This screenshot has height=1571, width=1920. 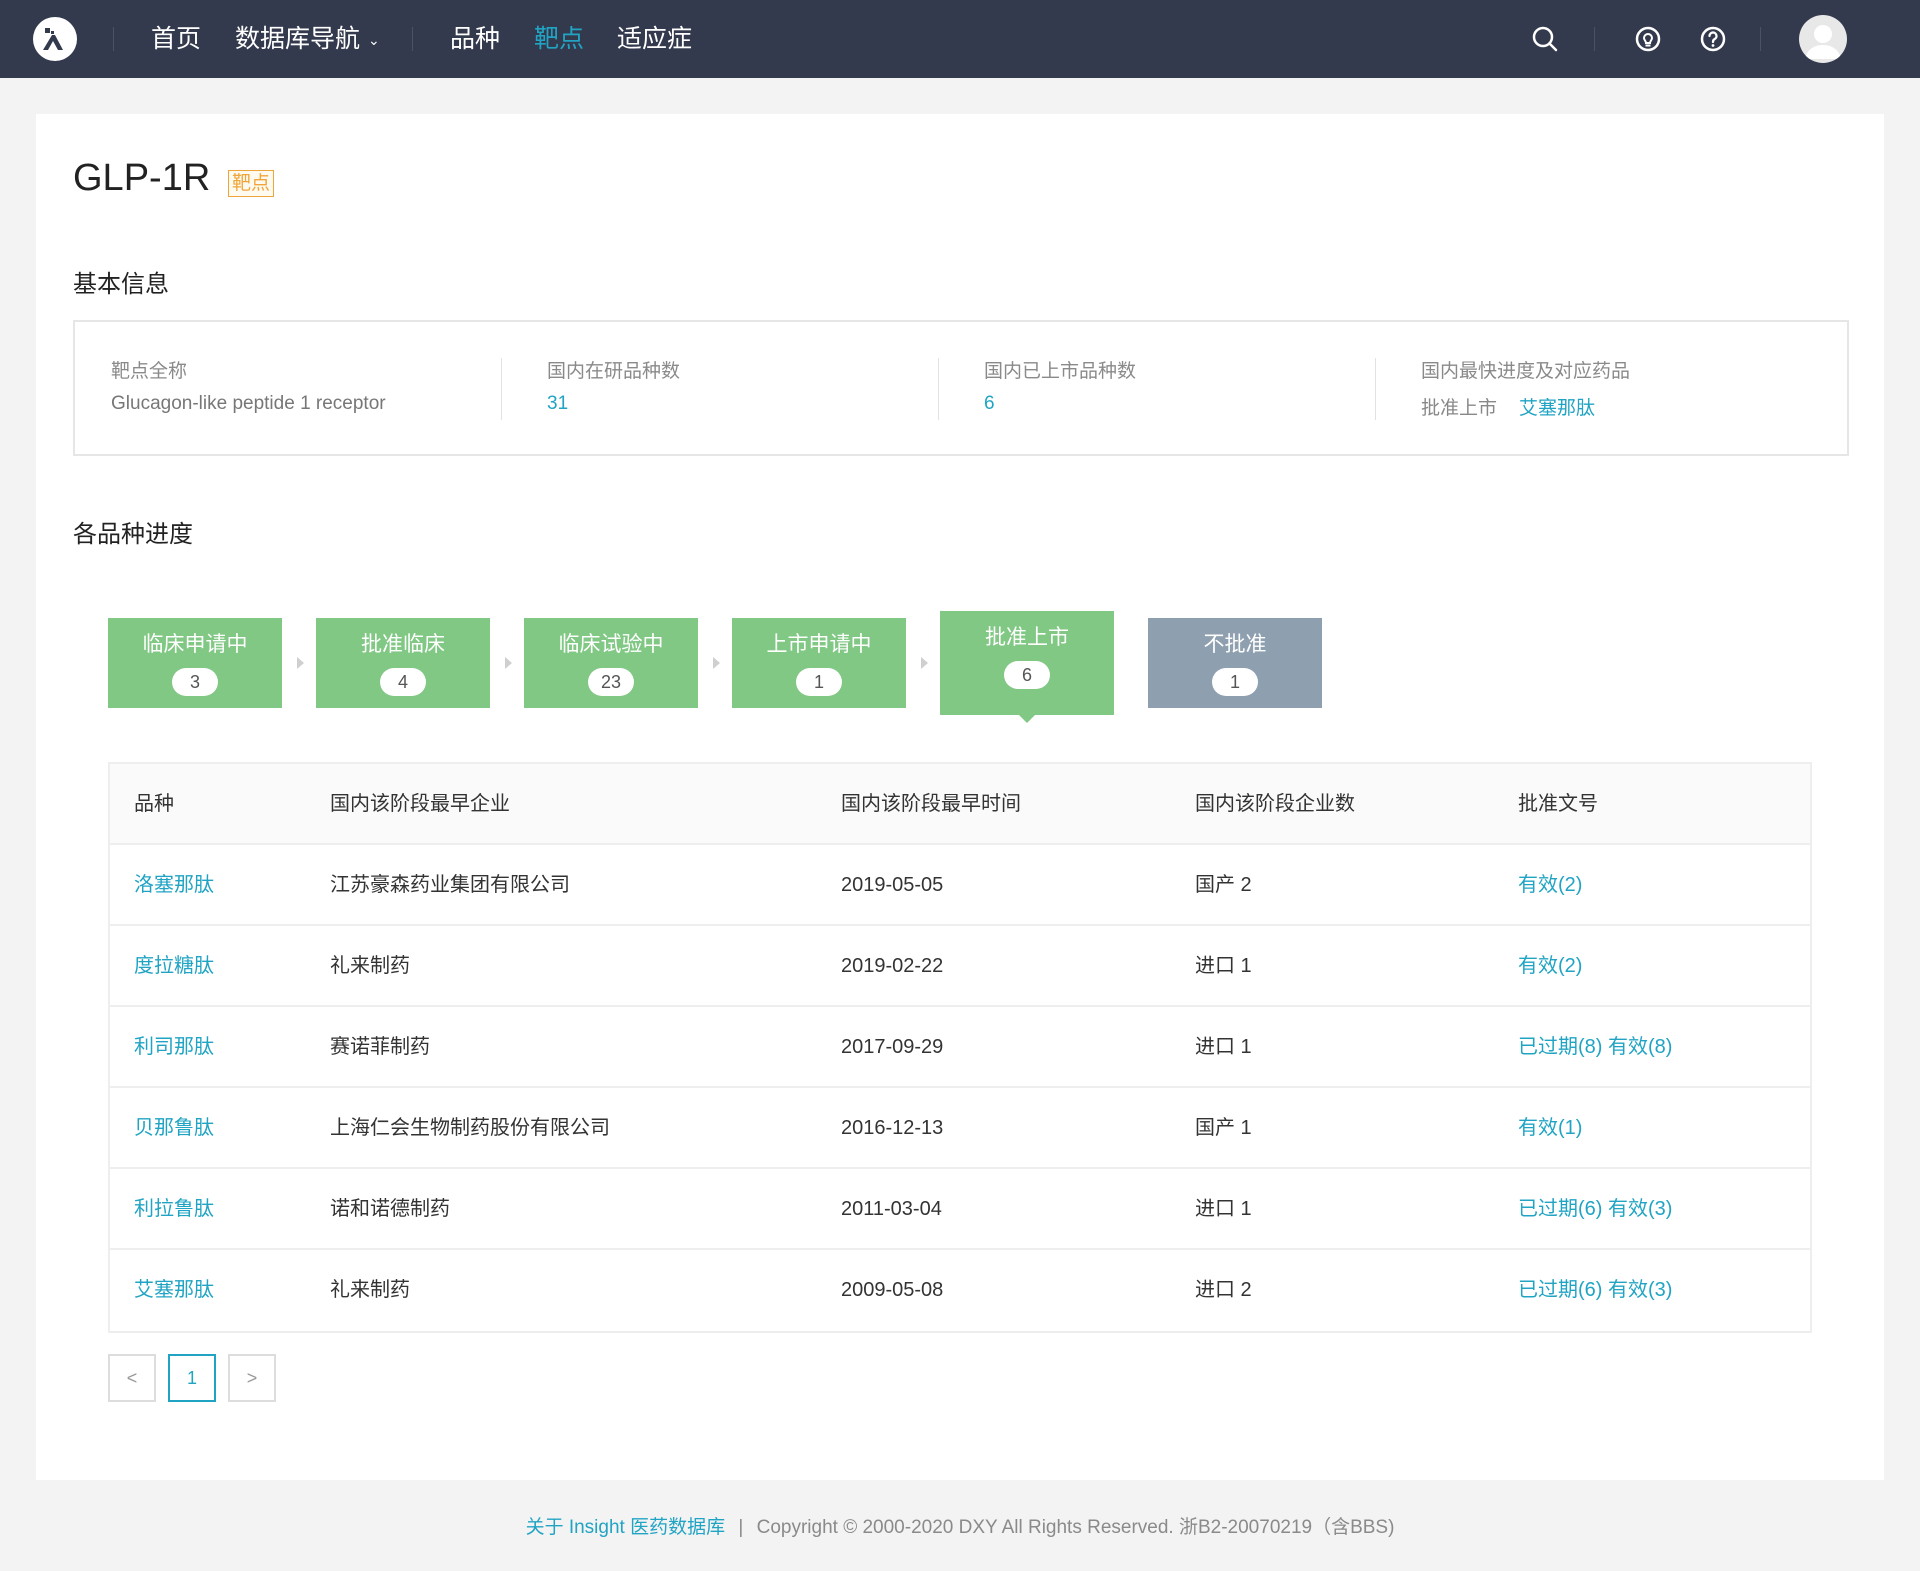 What do you see at coordinates (420, 804) in the screenshot?
I see `column-header: 国内该阶段最早企业` at bounding box center [420, 804].